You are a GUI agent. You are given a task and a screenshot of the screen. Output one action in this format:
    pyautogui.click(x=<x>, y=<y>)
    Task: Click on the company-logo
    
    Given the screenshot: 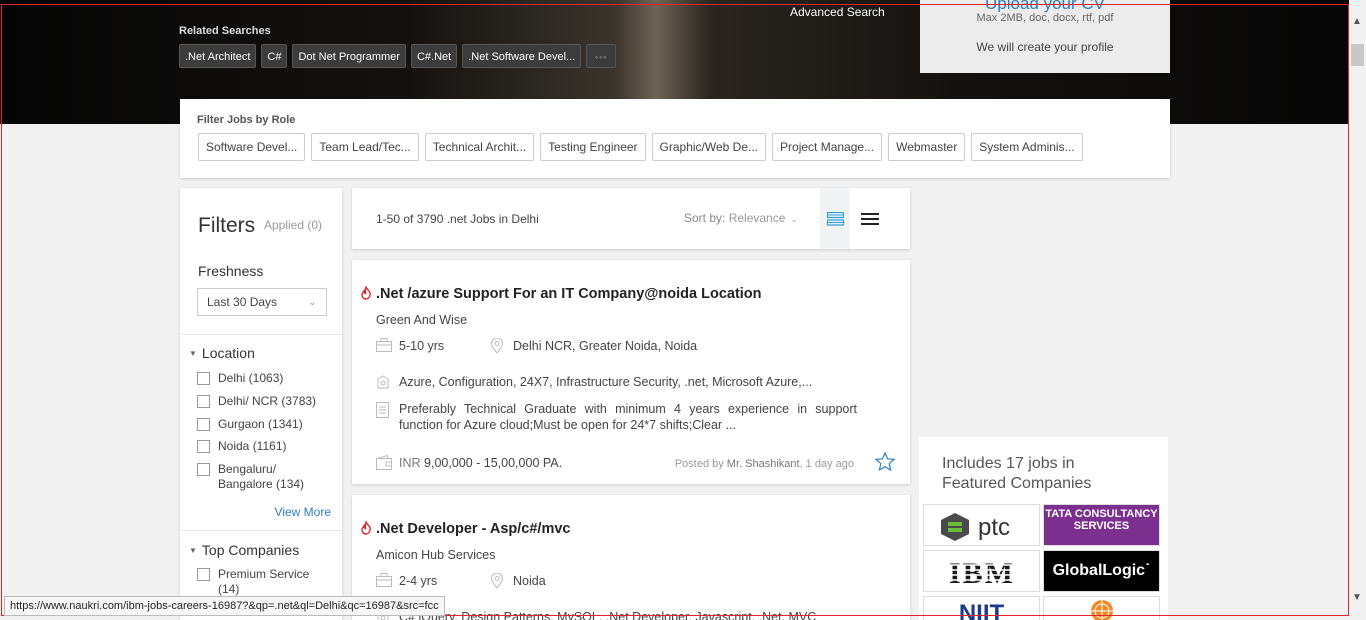 What is the action you would take?
    pyautogui.click(x=1101, y=608)
    